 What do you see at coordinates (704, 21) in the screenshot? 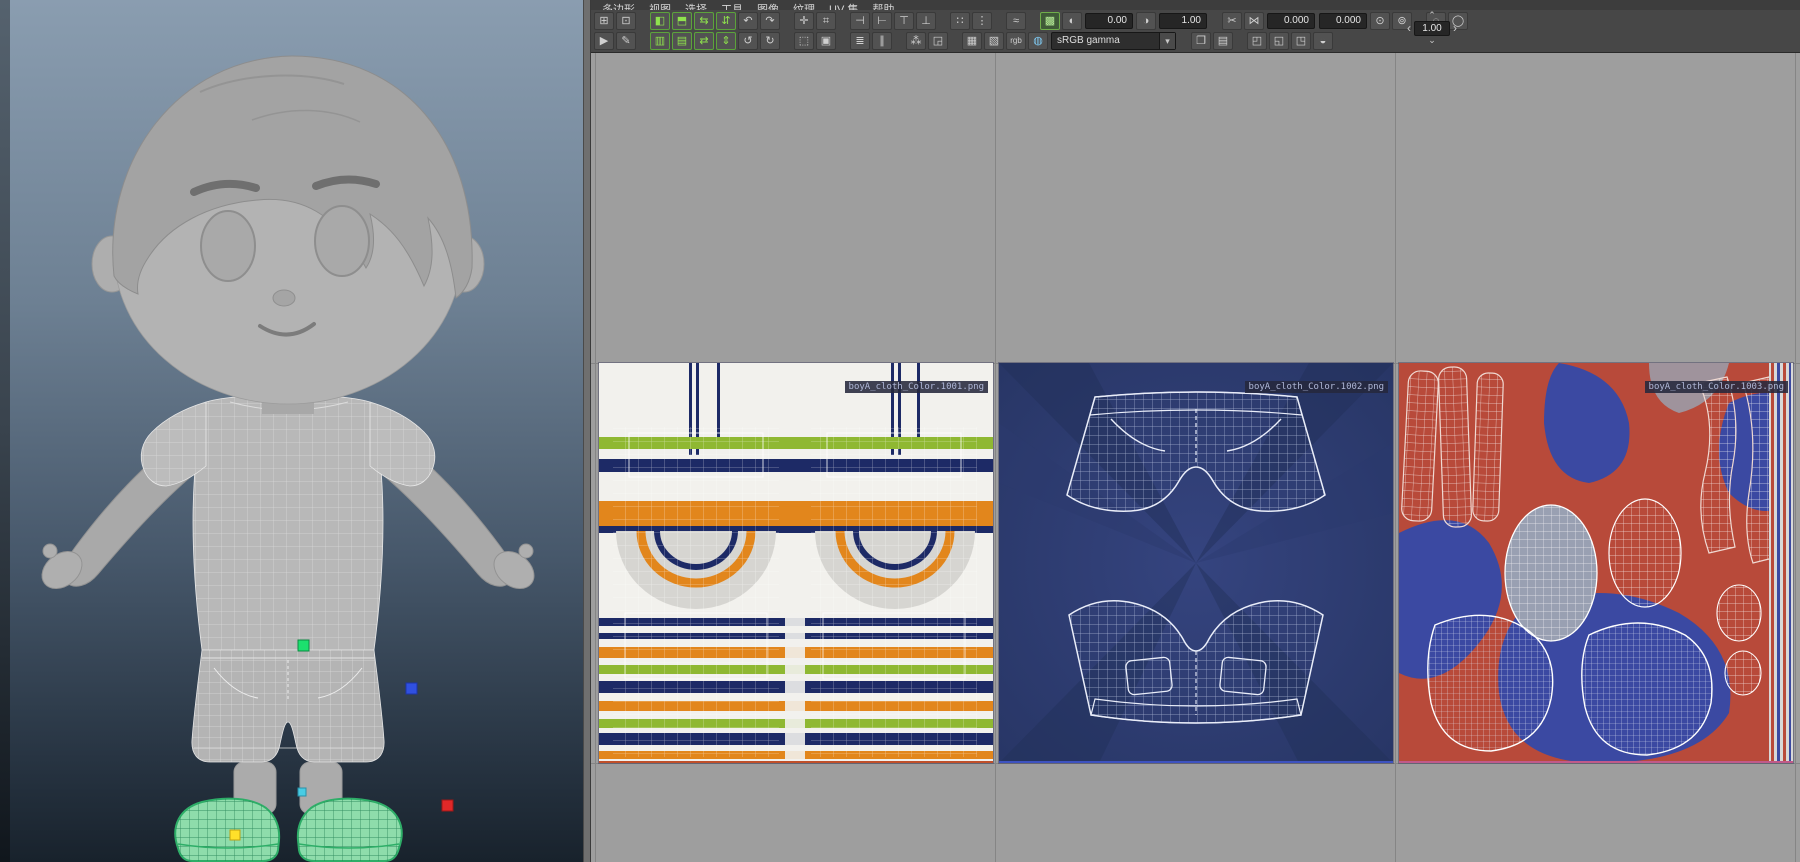
I see `flip-shell-u-icon: ⇆` at bounding box center [704, 21].